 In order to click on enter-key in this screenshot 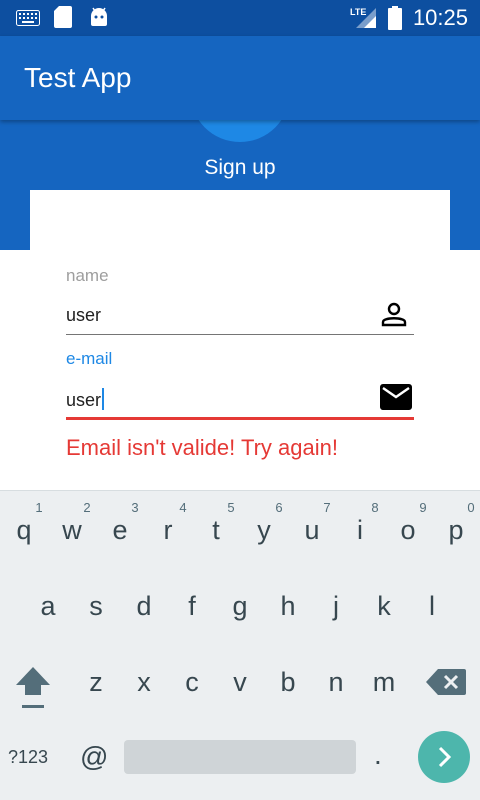, I will do `click(444, 757)`.